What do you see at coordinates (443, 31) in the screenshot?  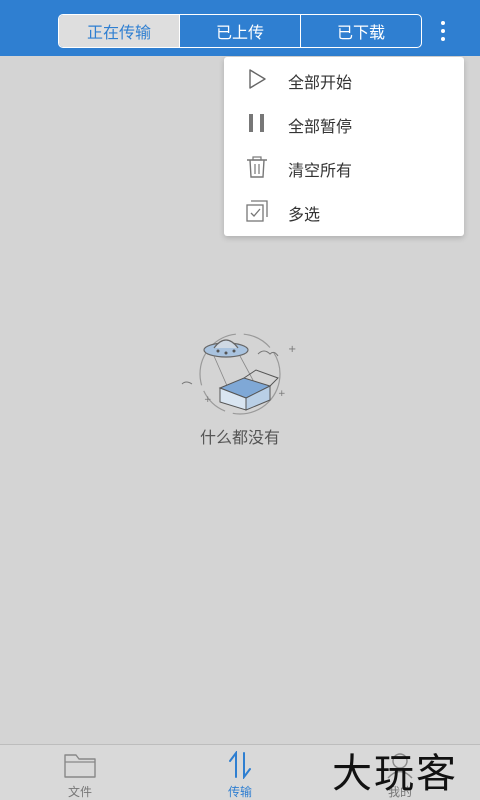 I see `more-vertical-icon` at bounding box center [443, 31].